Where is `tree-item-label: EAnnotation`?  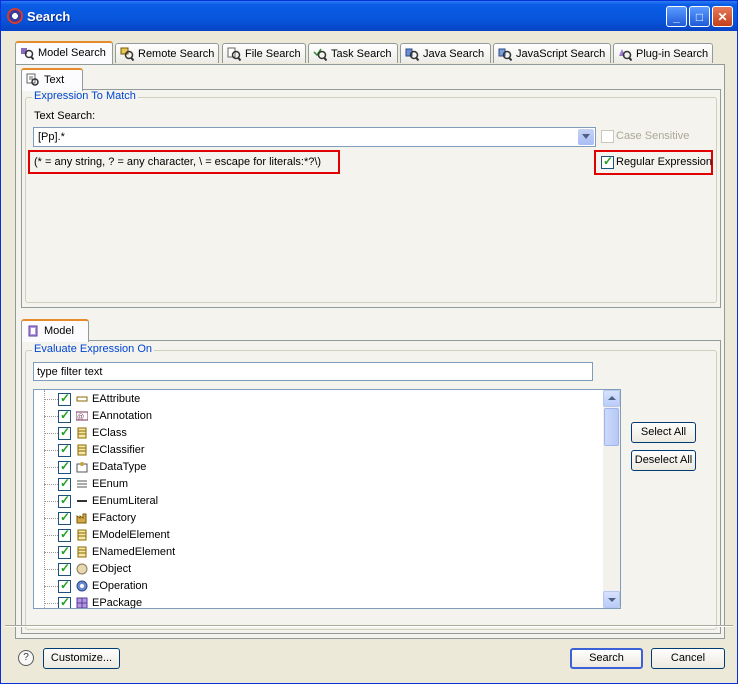 tree-item-label: EAnnotation is located at coordinates (122, 416).